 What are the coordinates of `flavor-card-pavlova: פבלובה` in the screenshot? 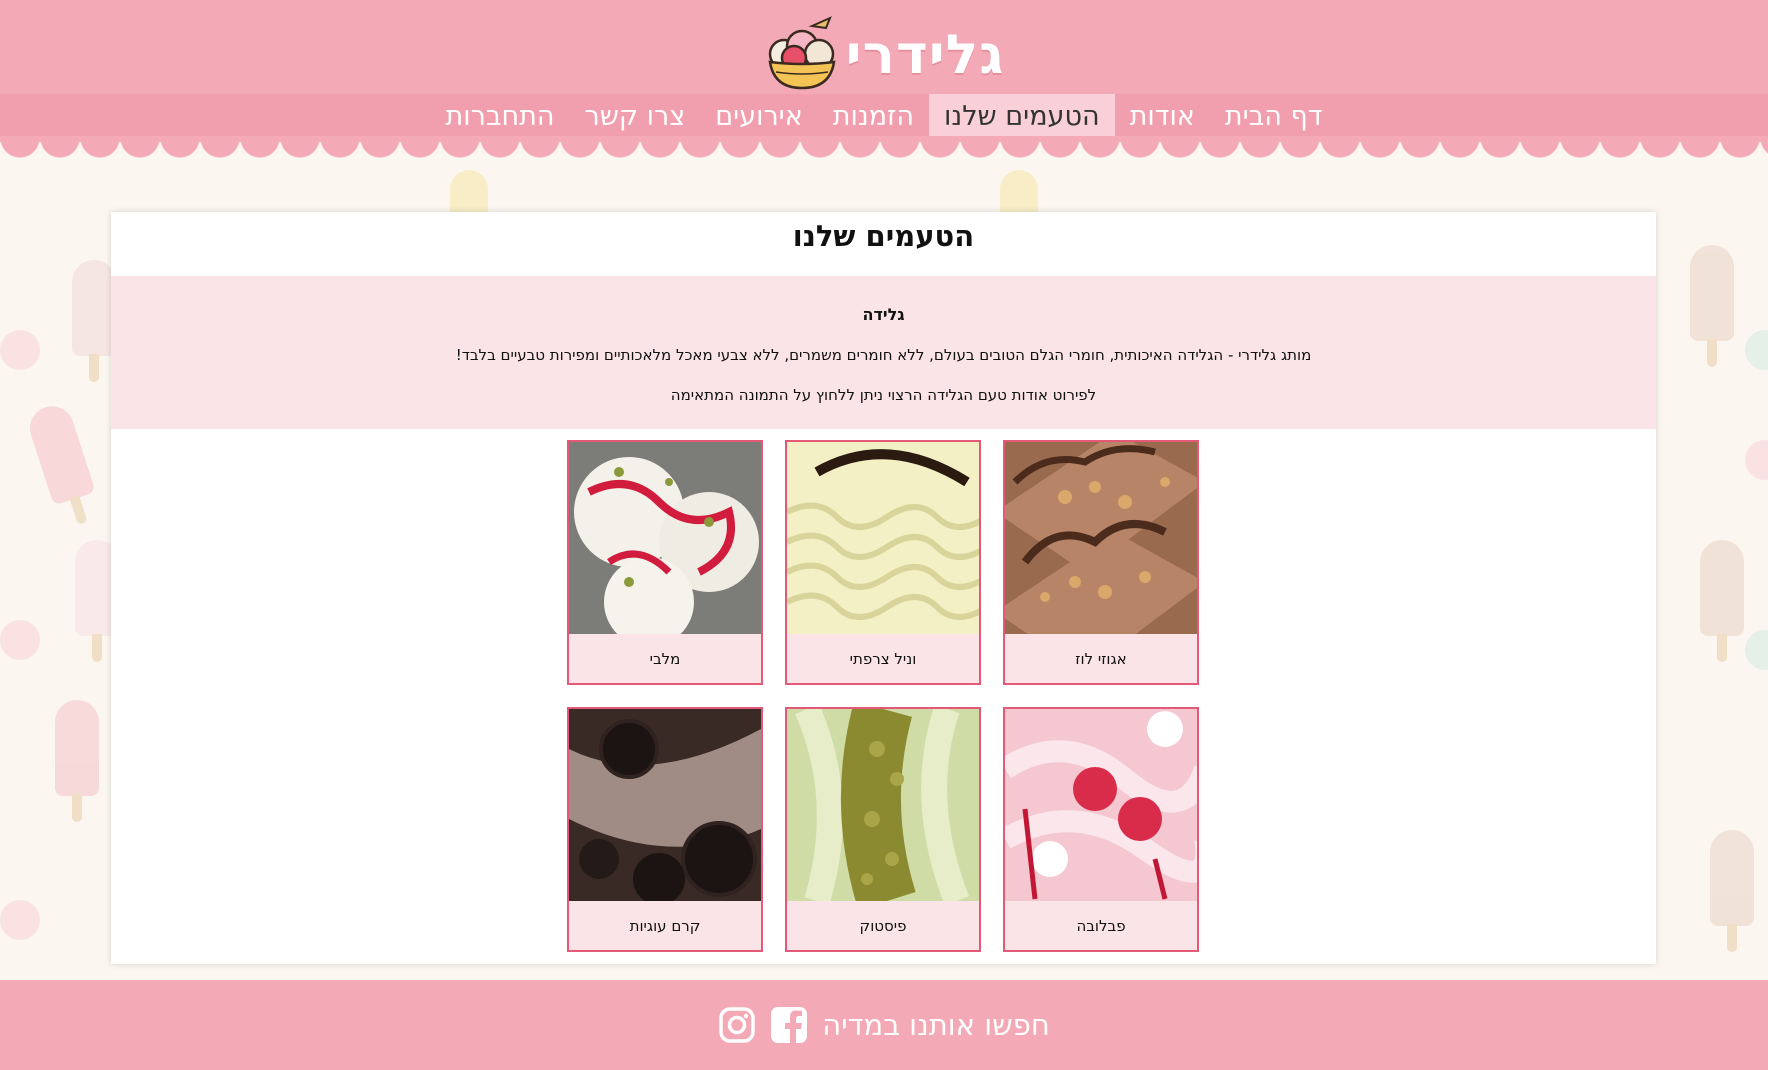 It's located at (1101, 829).